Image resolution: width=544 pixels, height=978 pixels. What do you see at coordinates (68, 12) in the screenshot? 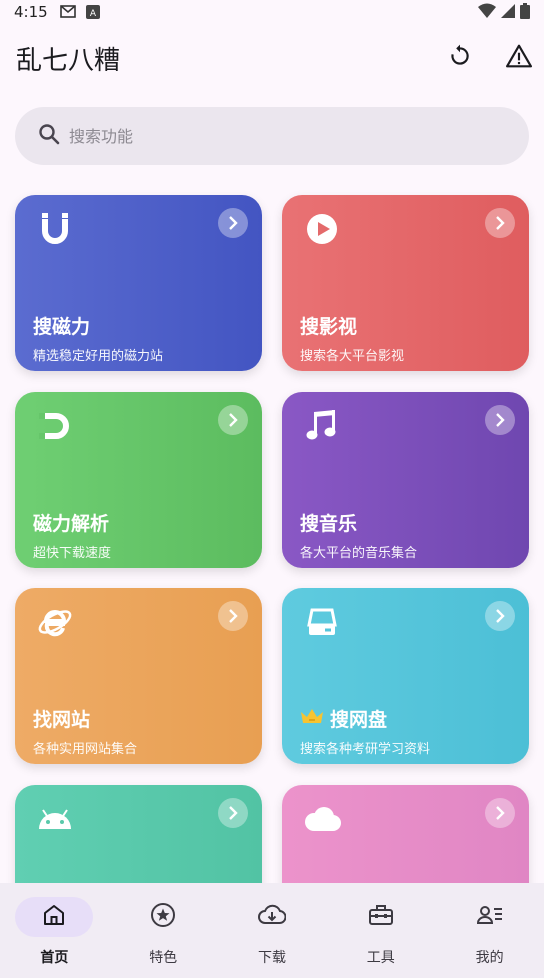
I see `mail-sync-icon` at bounding box center [68, 12].